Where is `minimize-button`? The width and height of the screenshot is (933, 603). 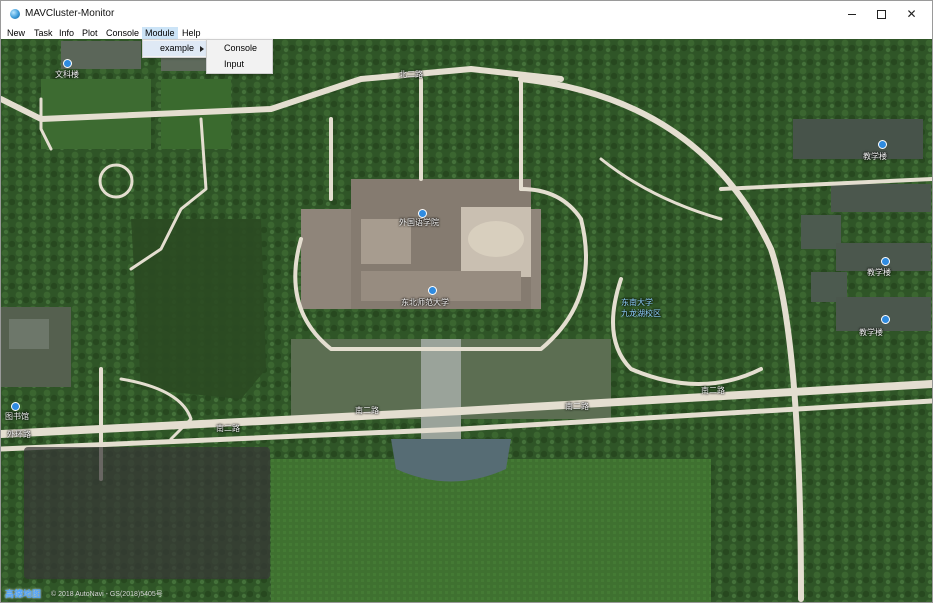 minimize-button is located at coordinates (851, 14).